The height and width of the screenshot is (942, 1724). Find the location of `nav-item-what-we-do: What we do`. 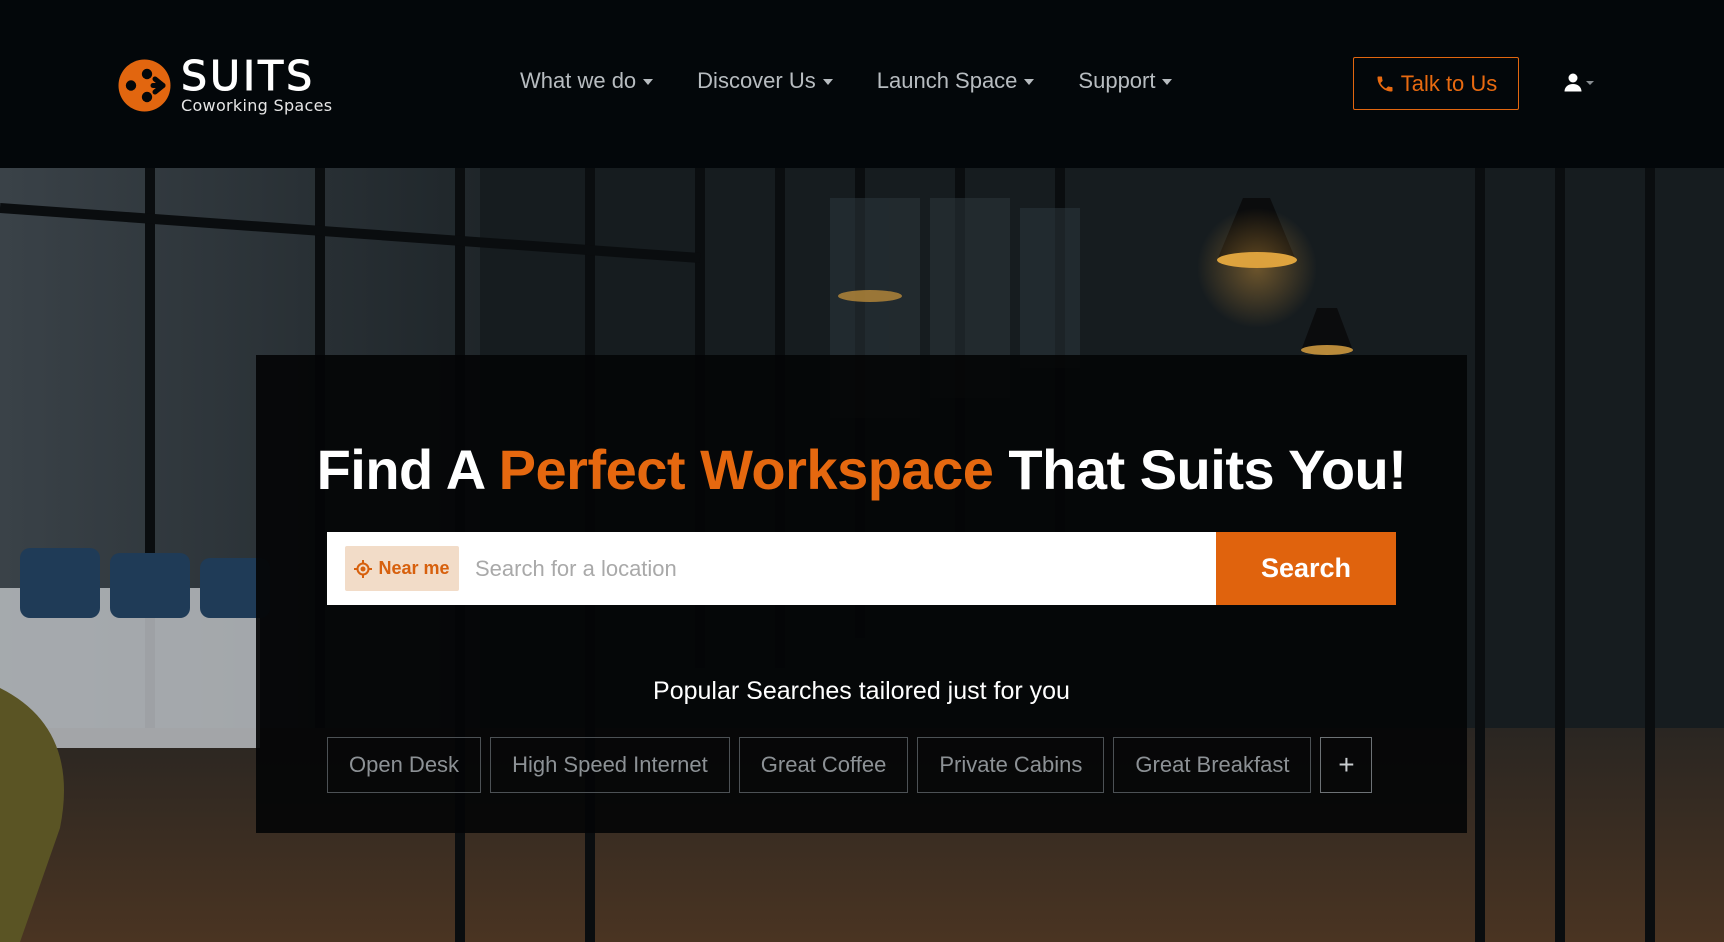

nav-item-what-we-do: What we do is located at coordinates (587, 81).